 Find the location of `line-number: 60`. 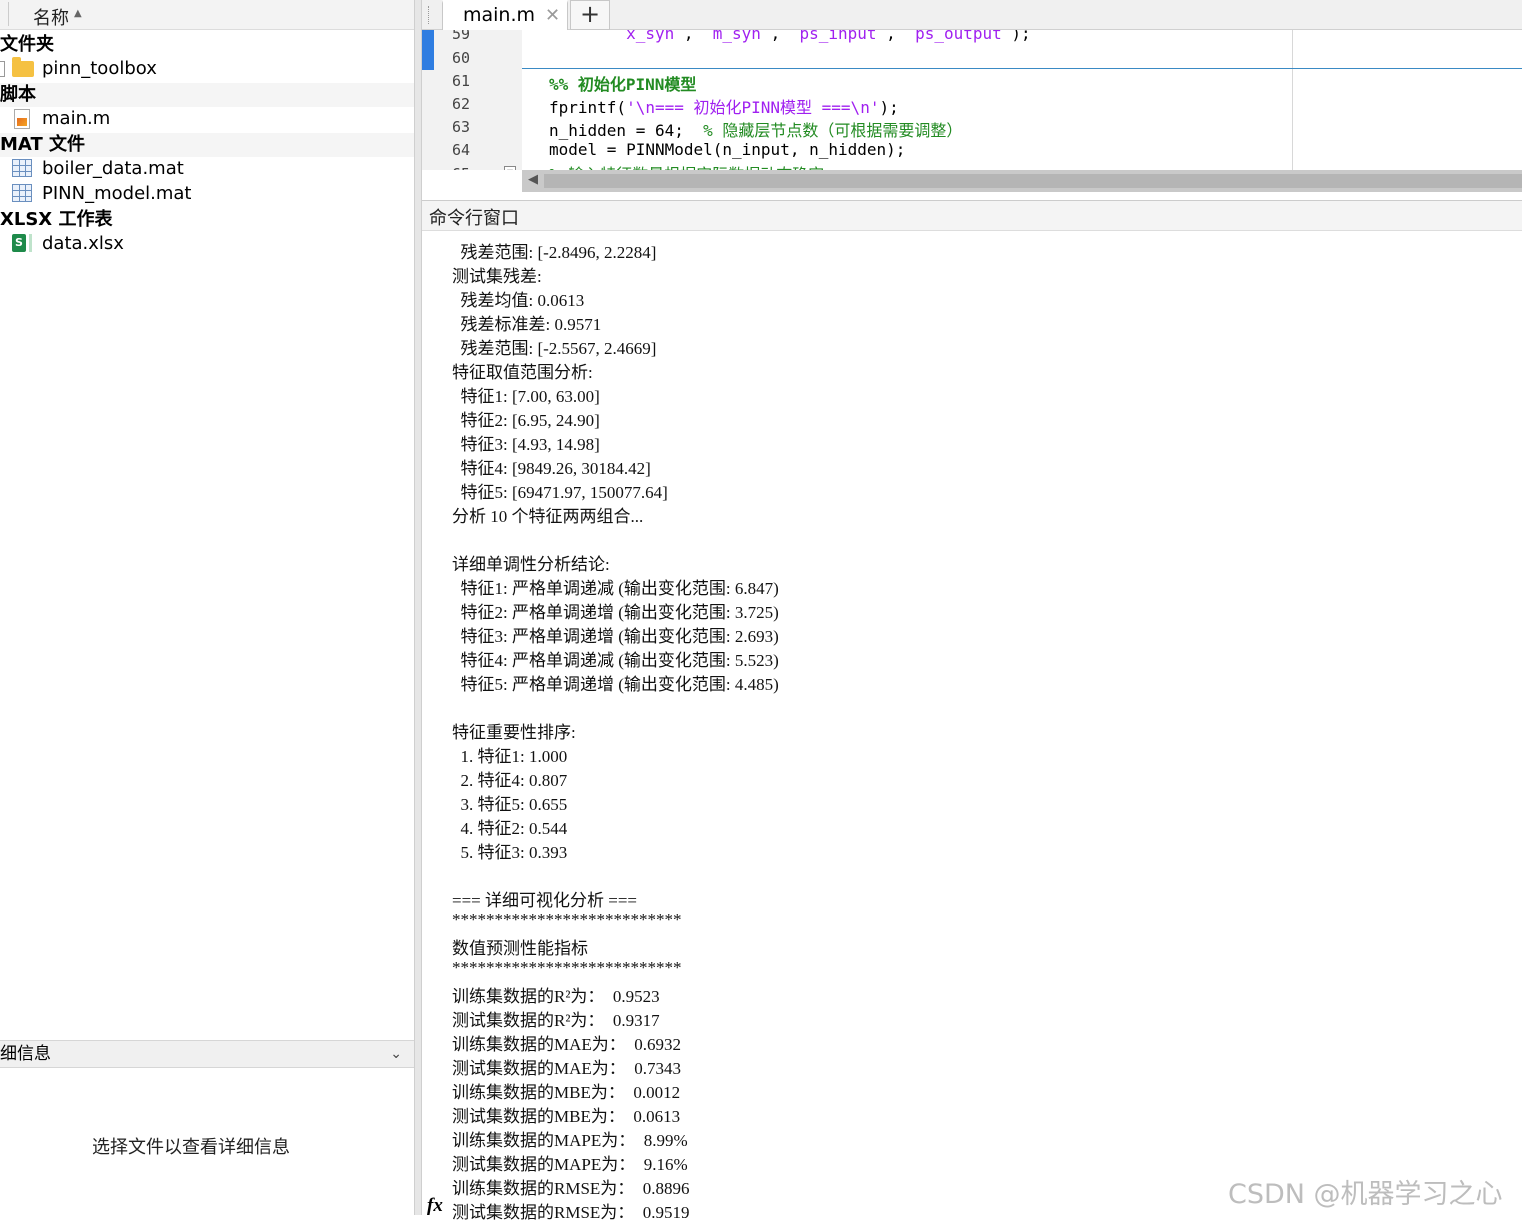

line-number: 60 is located at coordinates (461, 58).